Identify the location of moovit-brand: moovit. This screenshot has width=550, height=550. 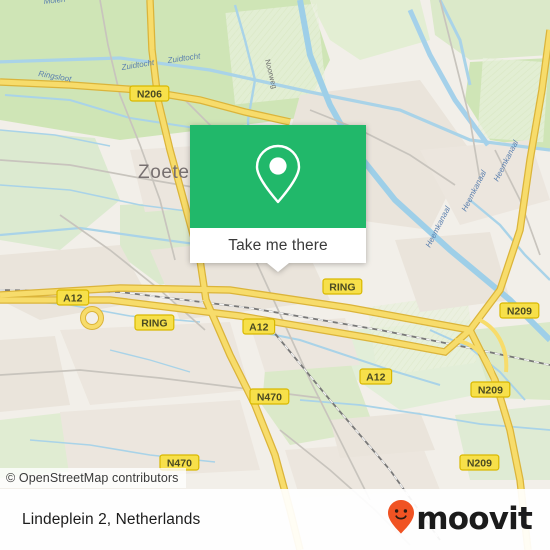
(460, 519).